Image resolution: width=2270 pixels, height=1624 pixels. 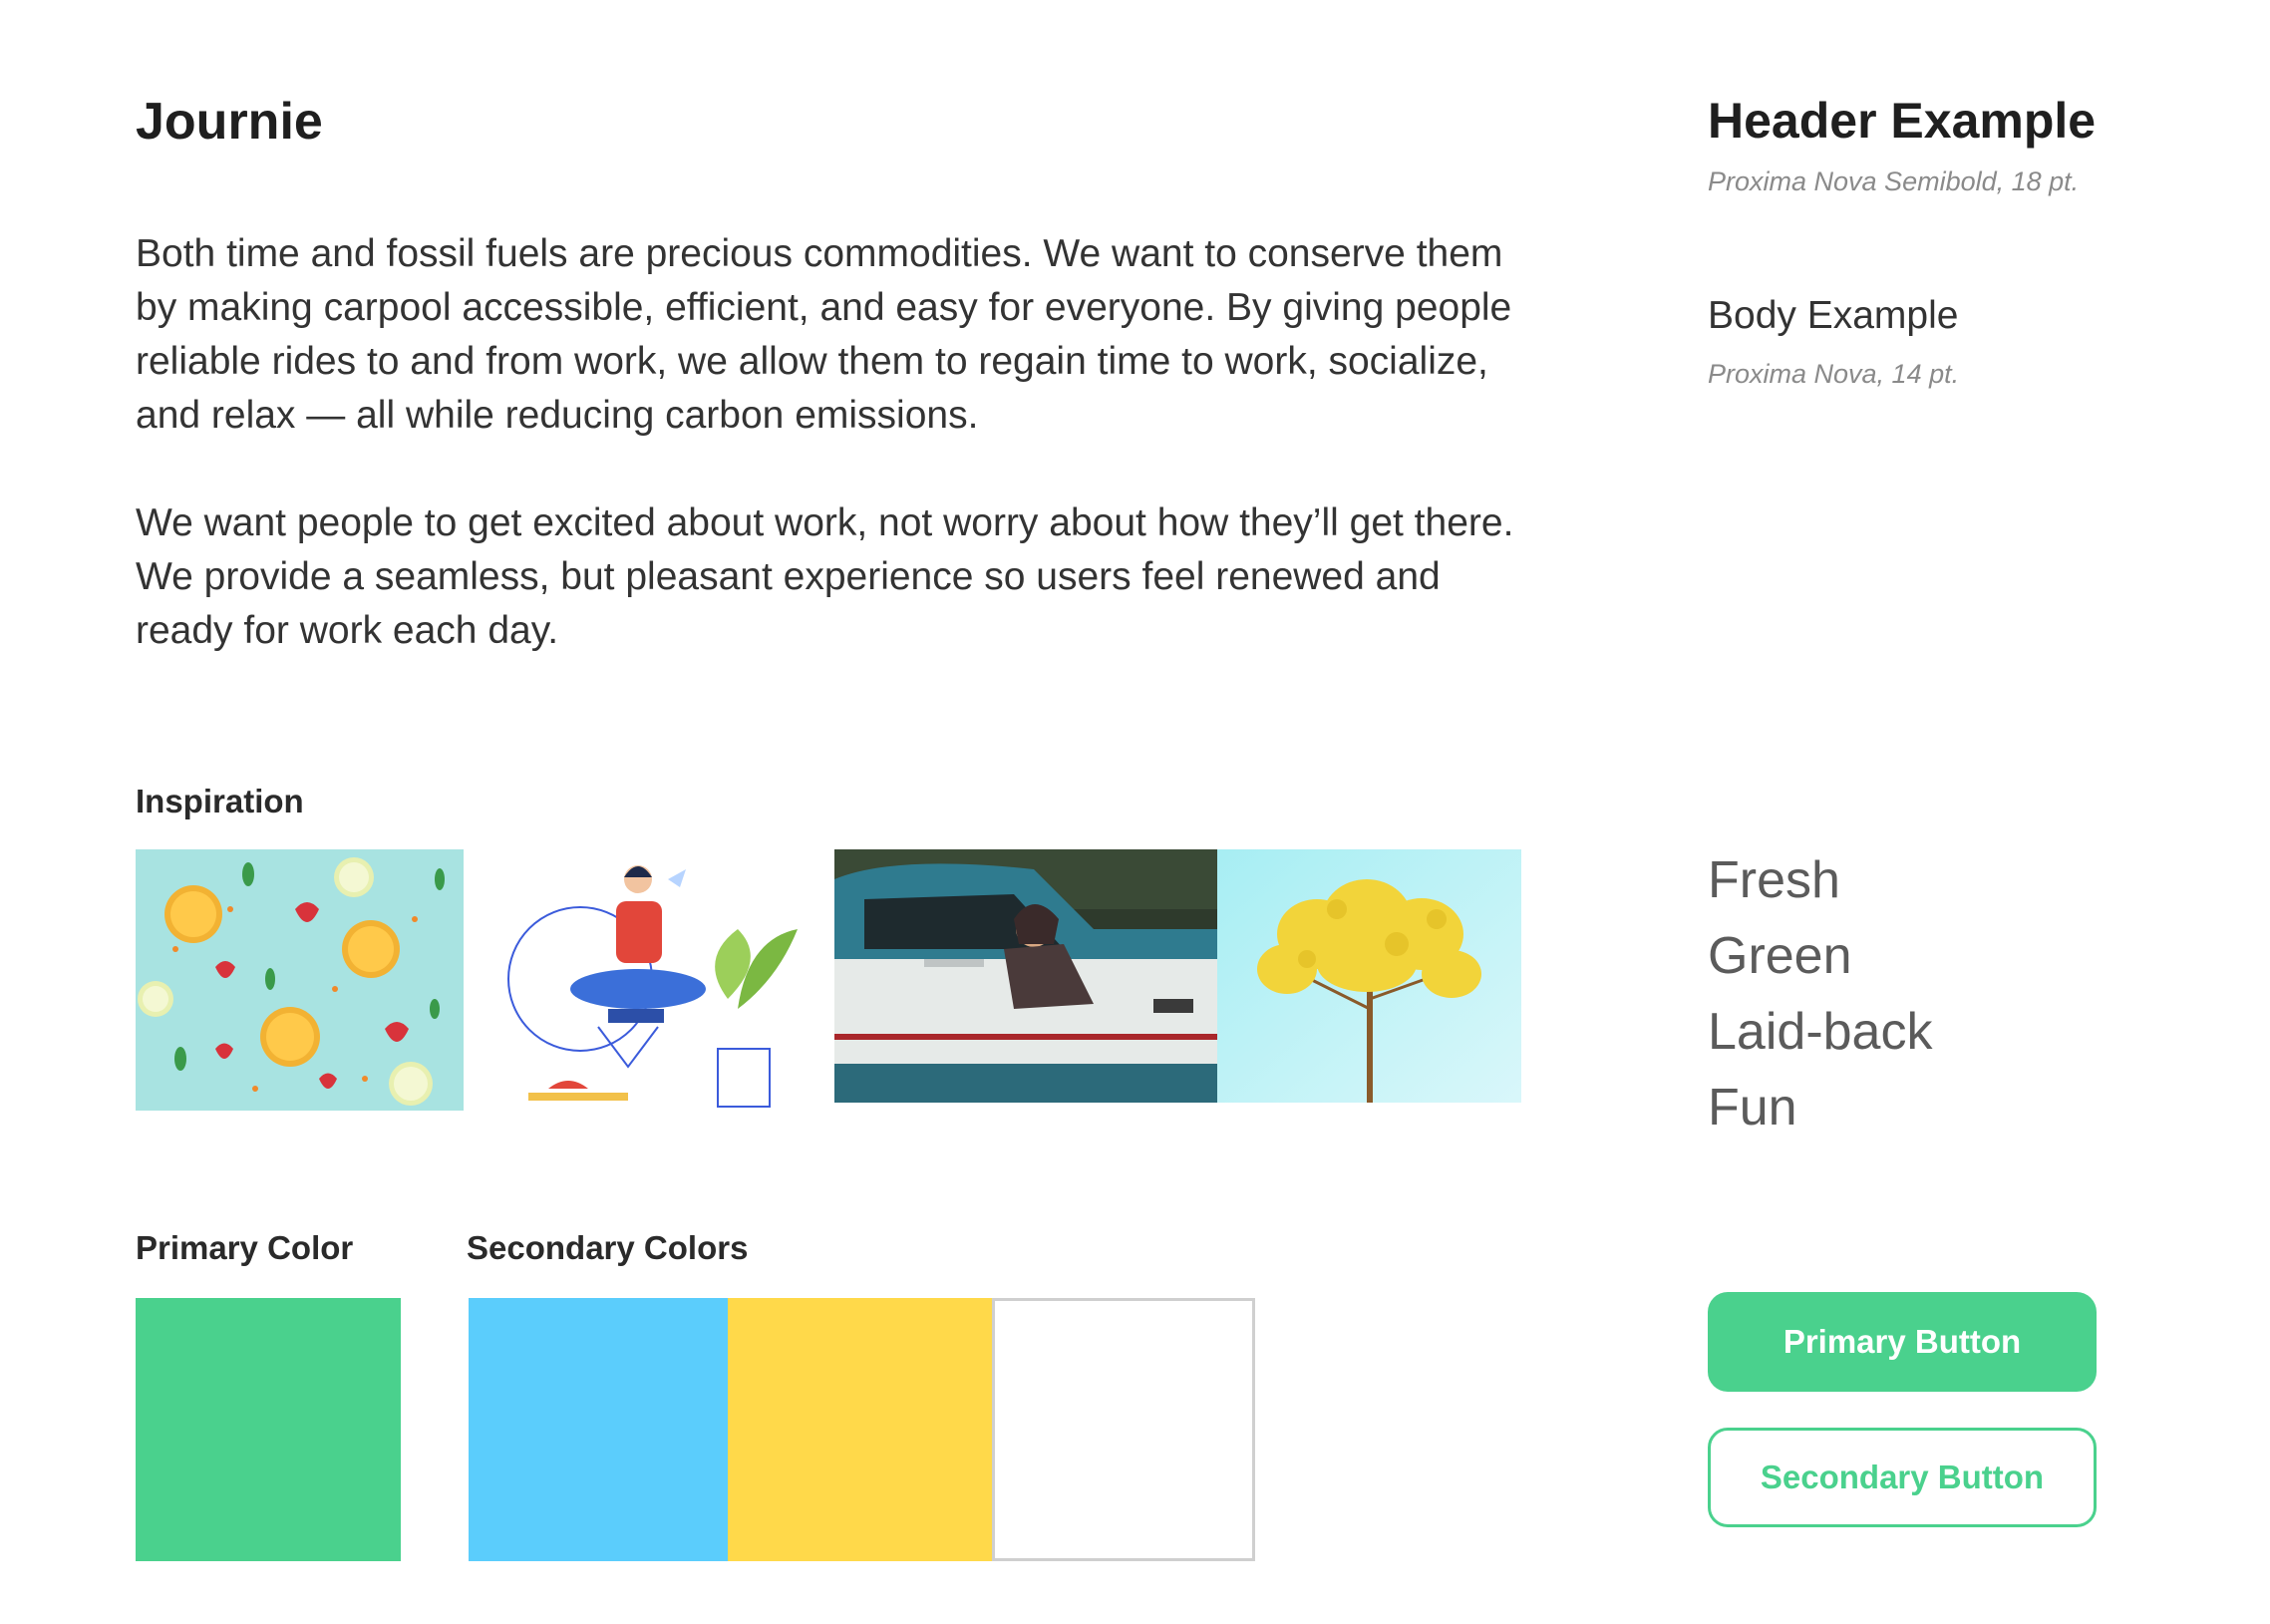 What do you see at coordinates (1369, 976) in the screenshot?
I see `yellow-tree-photo` at bounding box center [1369, 976].